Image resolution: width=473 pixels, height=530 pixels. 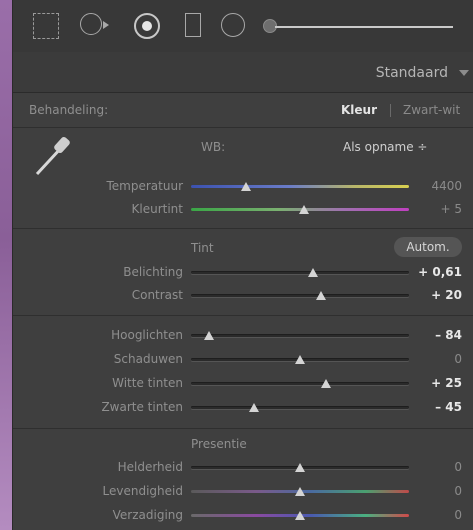 What do you see at coordinates (153, 272) in the screenshot?
I see `exposure-label: Belichting` at bounding box center [153, 272].